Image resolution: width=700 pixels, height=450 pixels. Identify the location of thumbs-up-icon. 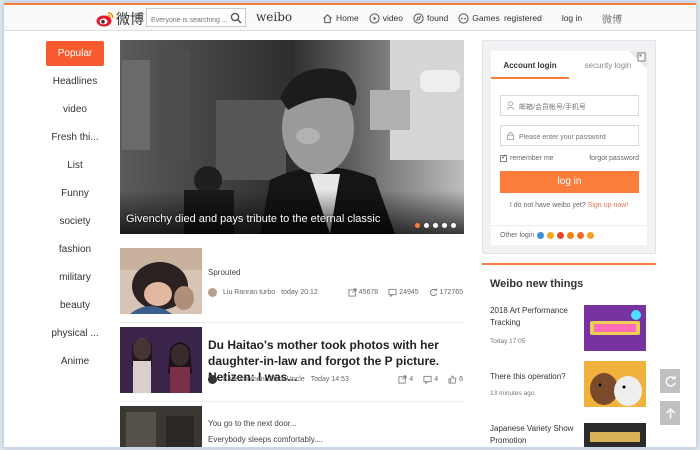
(452, 379).